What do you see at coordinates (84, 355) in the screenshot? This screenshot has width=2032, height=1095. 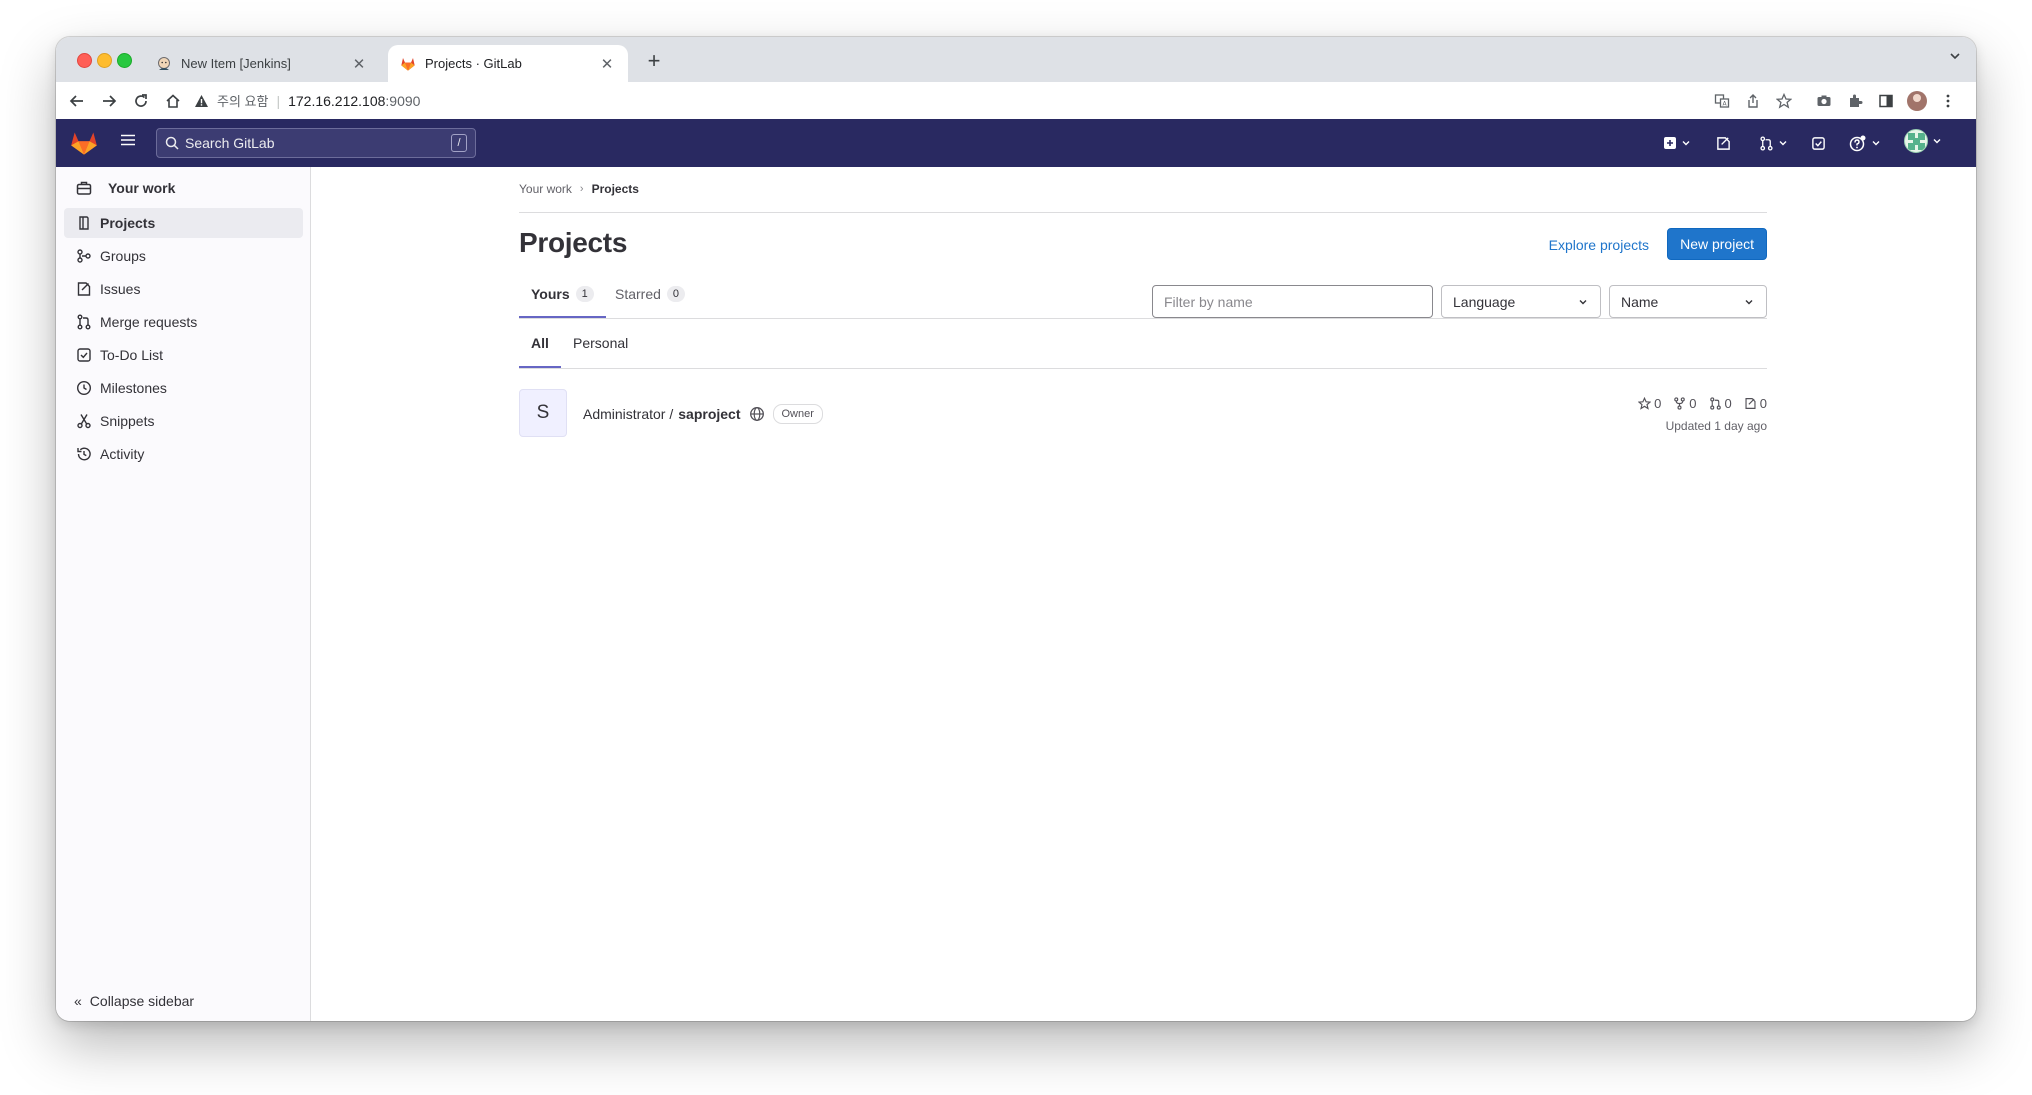 I see `todo-icon` at bounding box center [84, 355].